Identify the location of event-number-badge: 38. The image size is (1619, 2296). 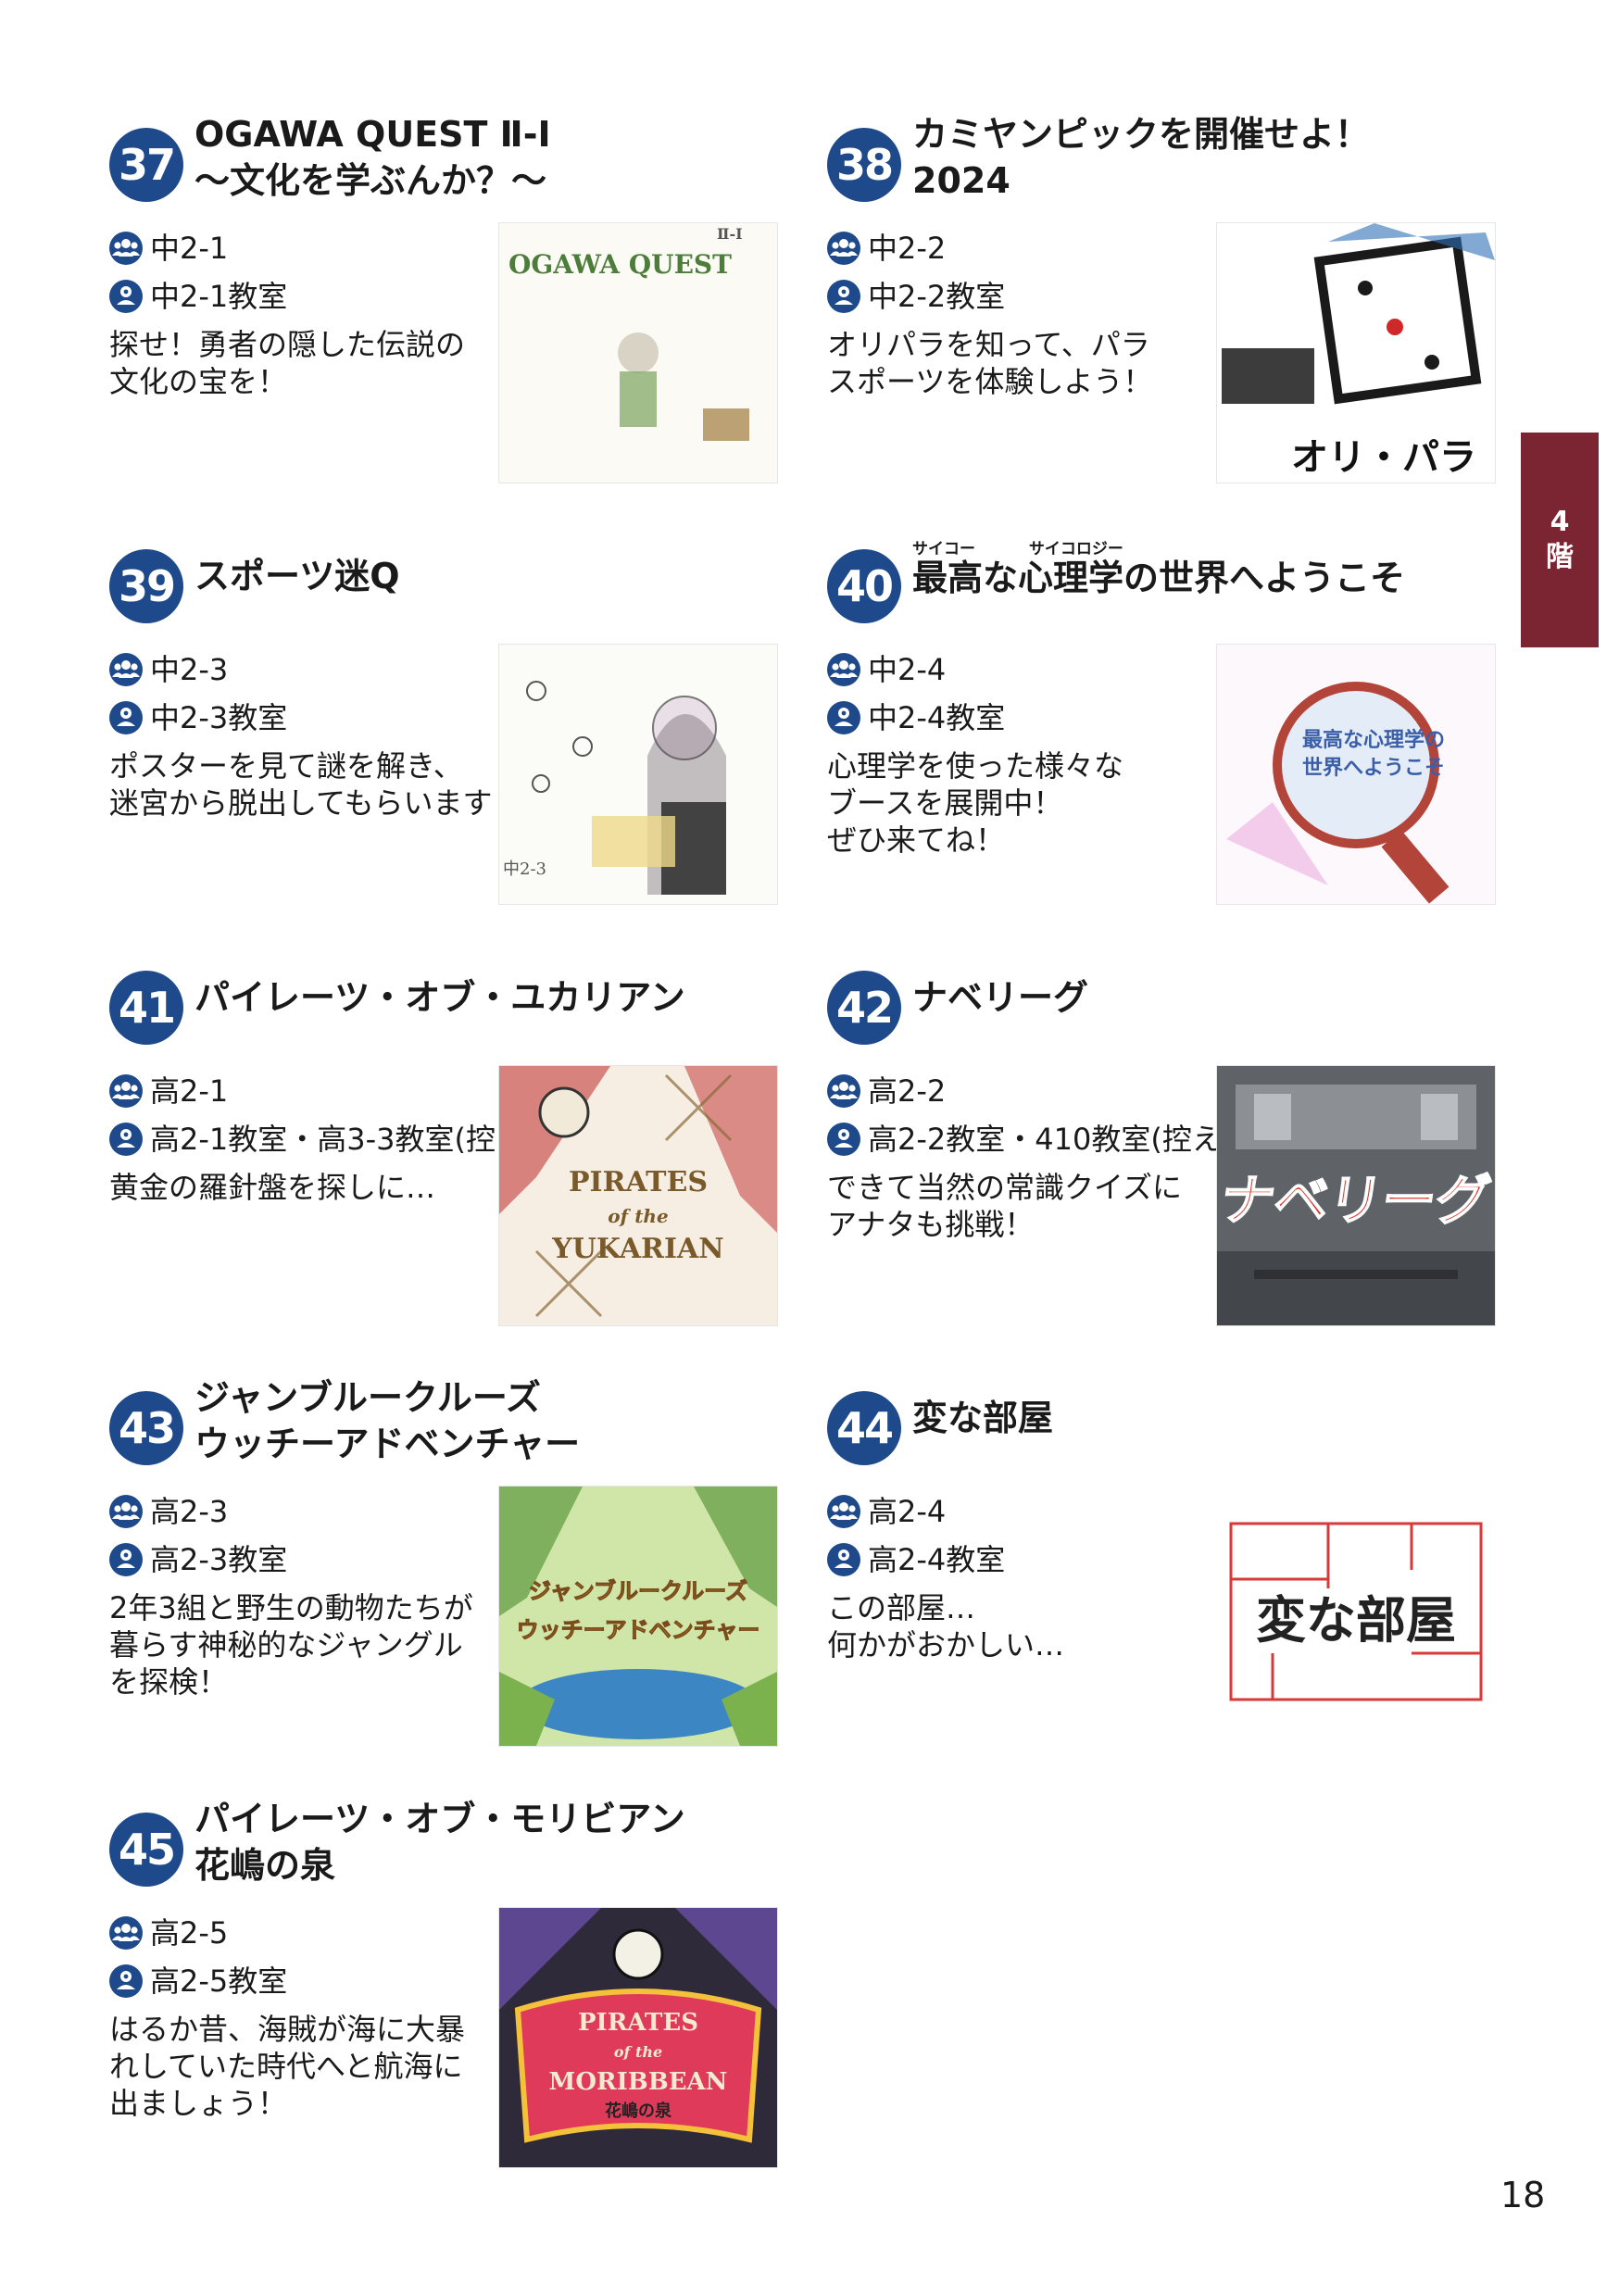
(864, 165).